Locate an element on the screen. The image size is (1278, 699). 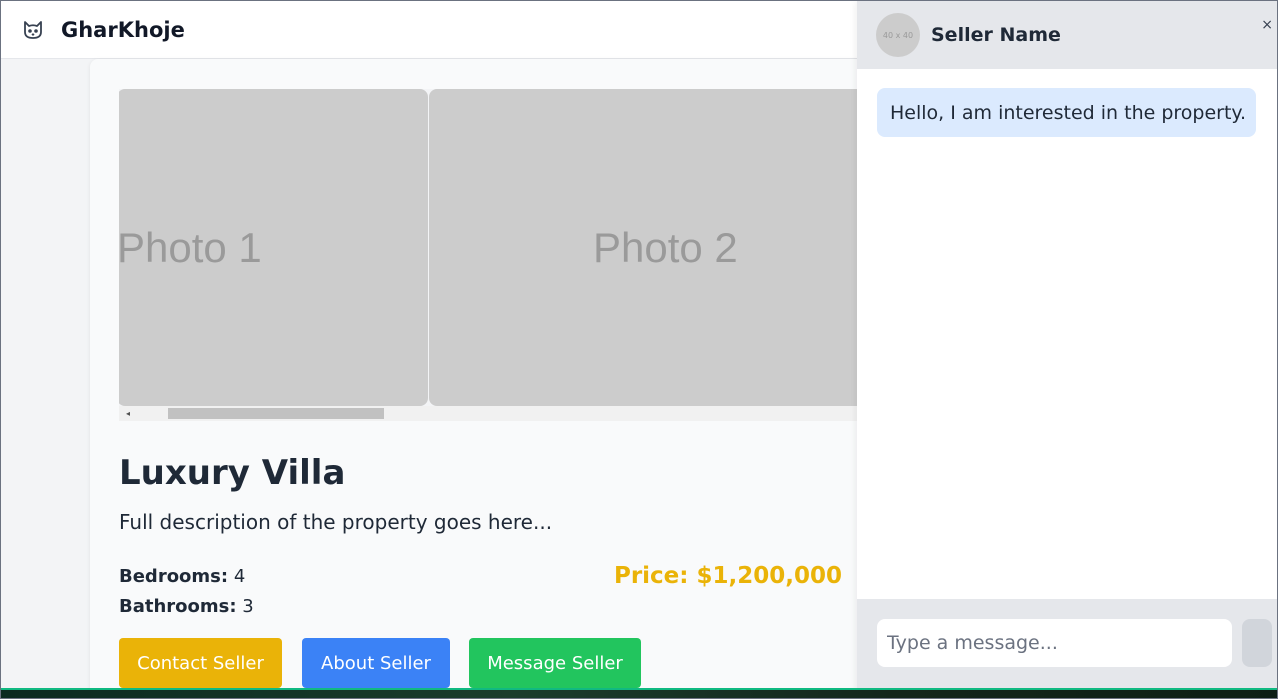
scroll-left-arrow-icon: ◂ is located at coordinates (128, 413).